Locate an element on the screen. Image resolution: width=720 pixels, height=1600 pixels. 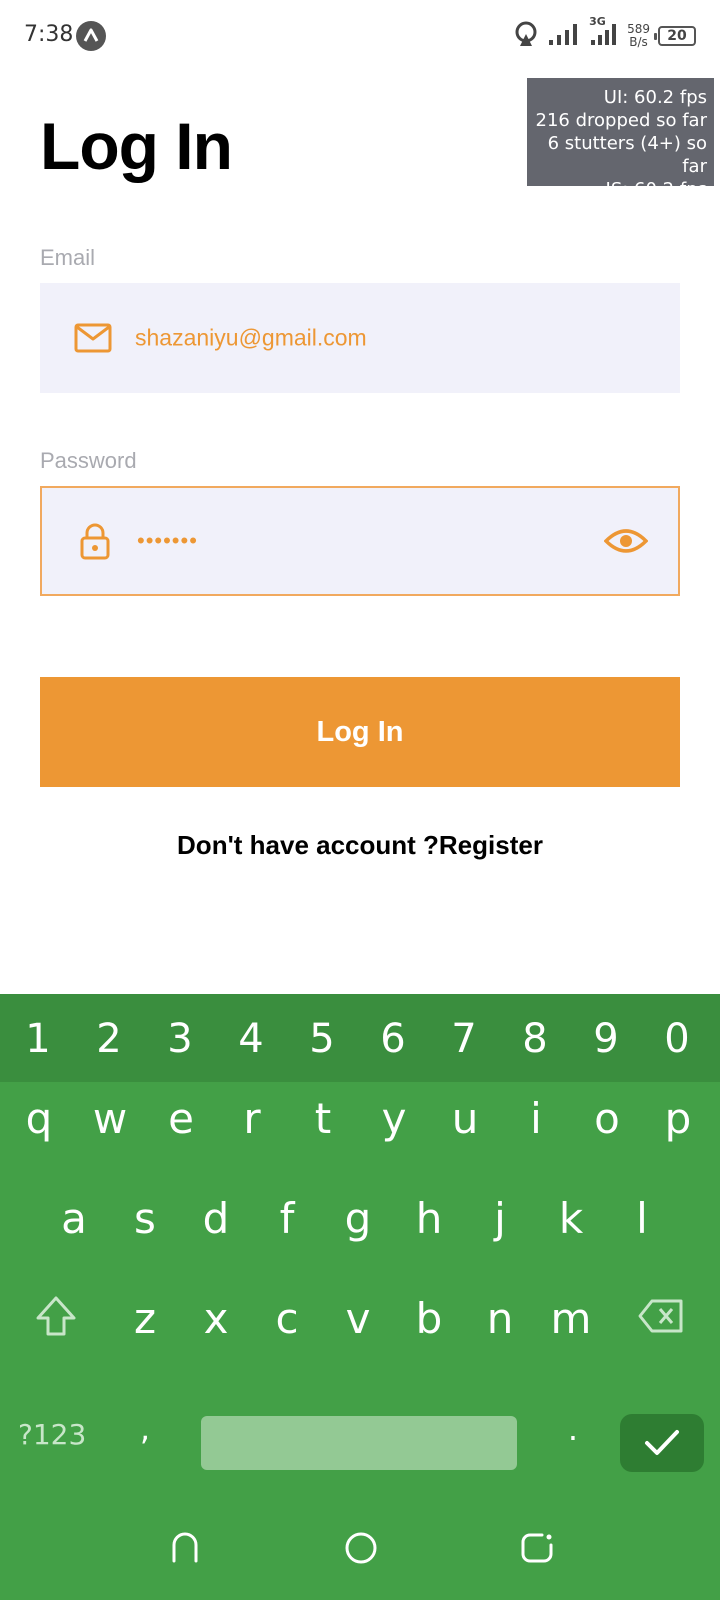
key-9: 9 is located at coordinates (606, 1039).